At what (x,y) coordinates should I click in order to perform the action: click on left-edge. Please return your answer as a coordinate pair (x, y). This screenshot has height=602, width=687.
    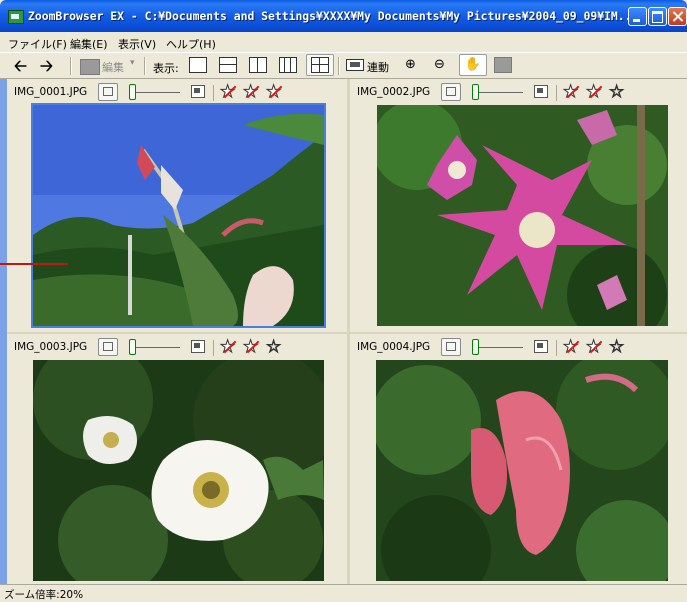
    Looking at the image, I should click on (3, 331).